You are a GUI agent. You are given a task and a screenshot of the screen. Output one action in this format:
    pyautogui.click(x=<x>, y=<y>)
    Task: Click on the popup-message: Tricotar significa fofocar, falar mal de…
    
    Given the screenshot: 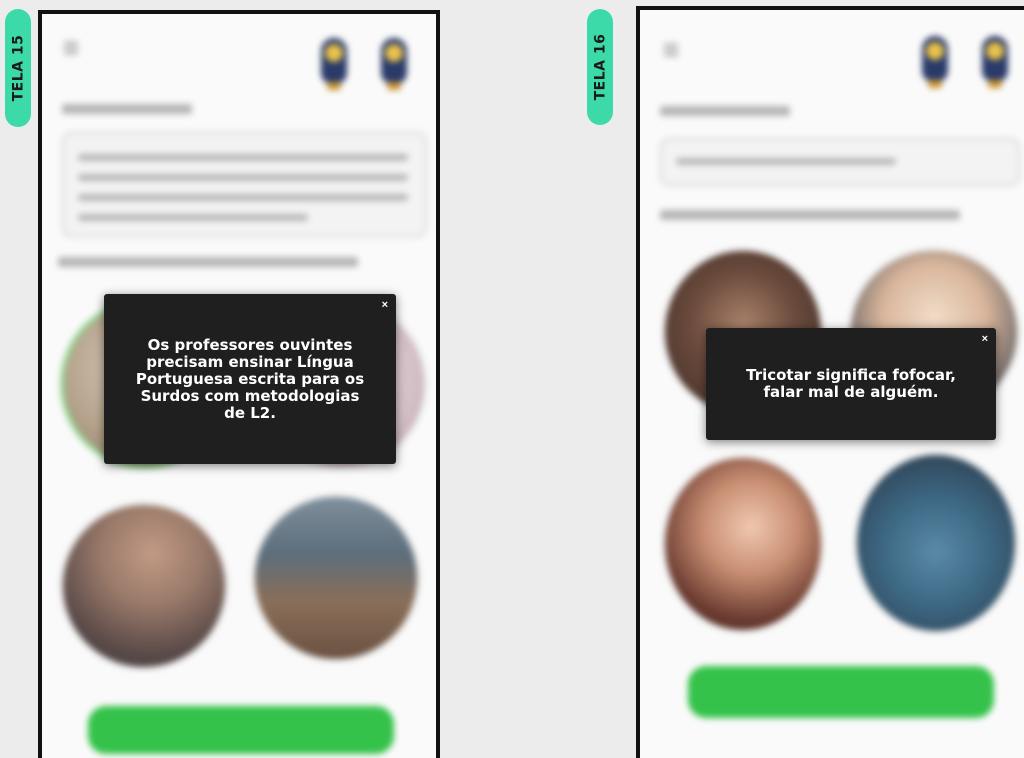 What is the action you would take?
    pyautogui.click(x=851, y=383)
    